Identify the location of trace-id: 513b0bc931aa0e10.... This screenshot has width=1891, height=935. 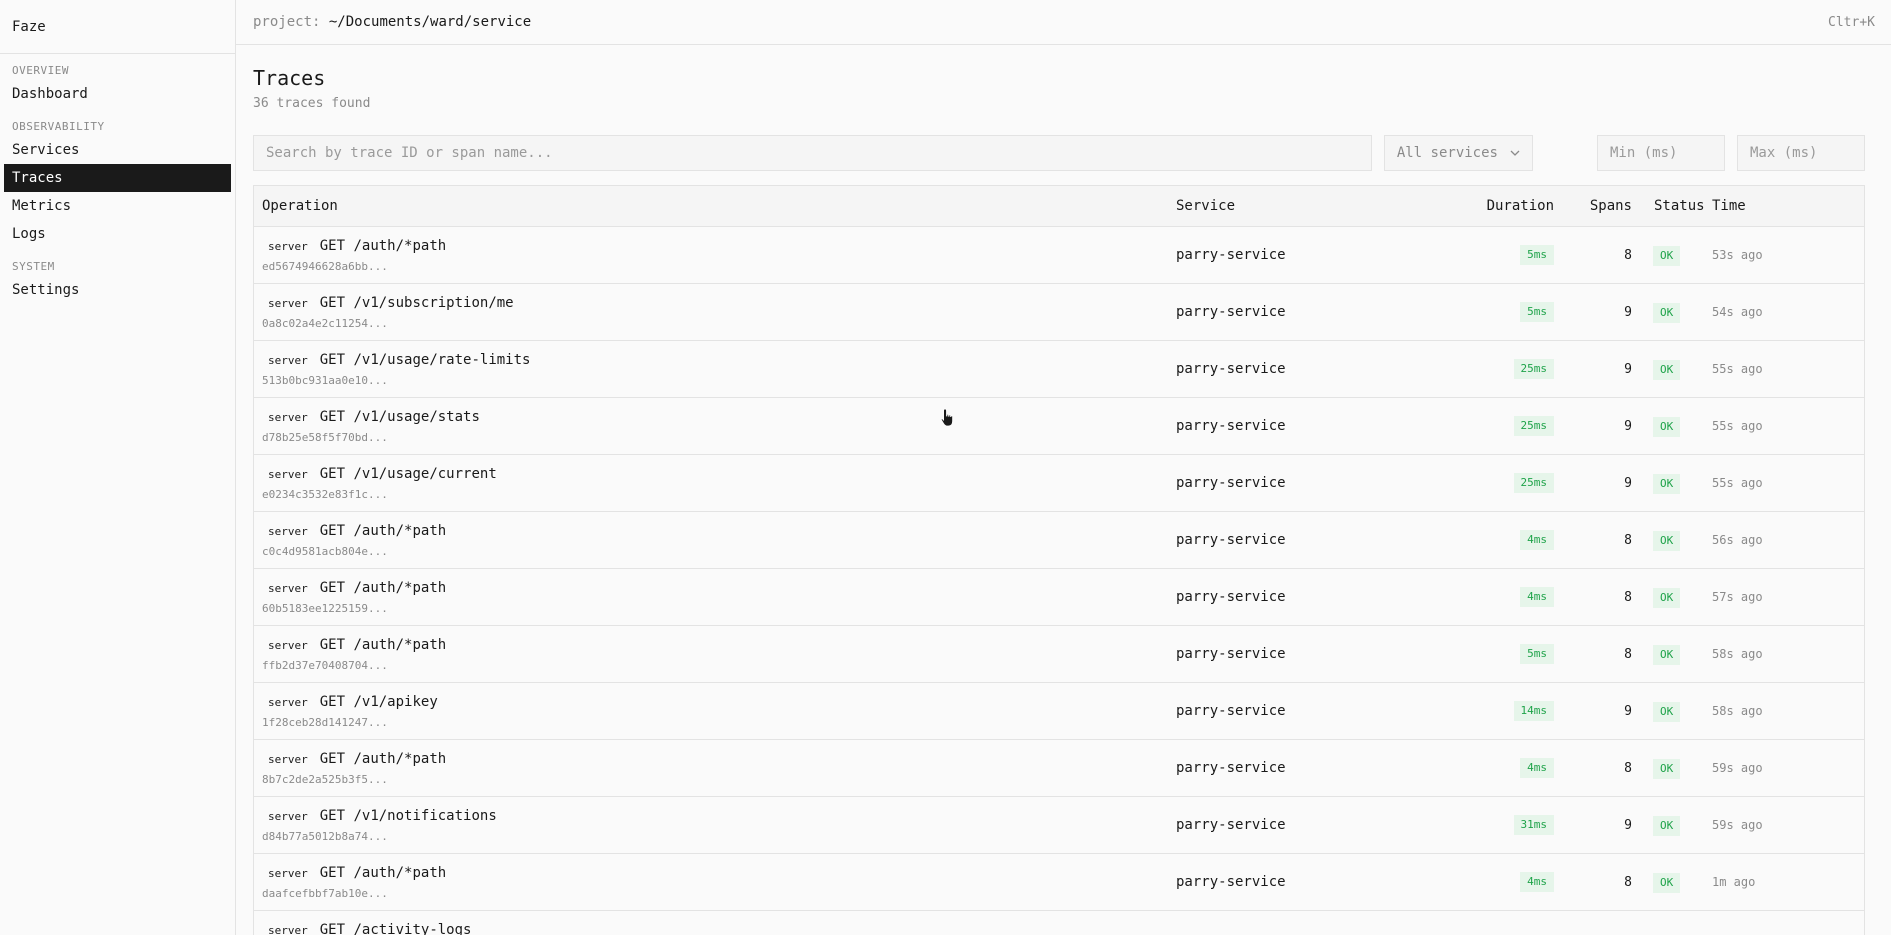
(325, 380).